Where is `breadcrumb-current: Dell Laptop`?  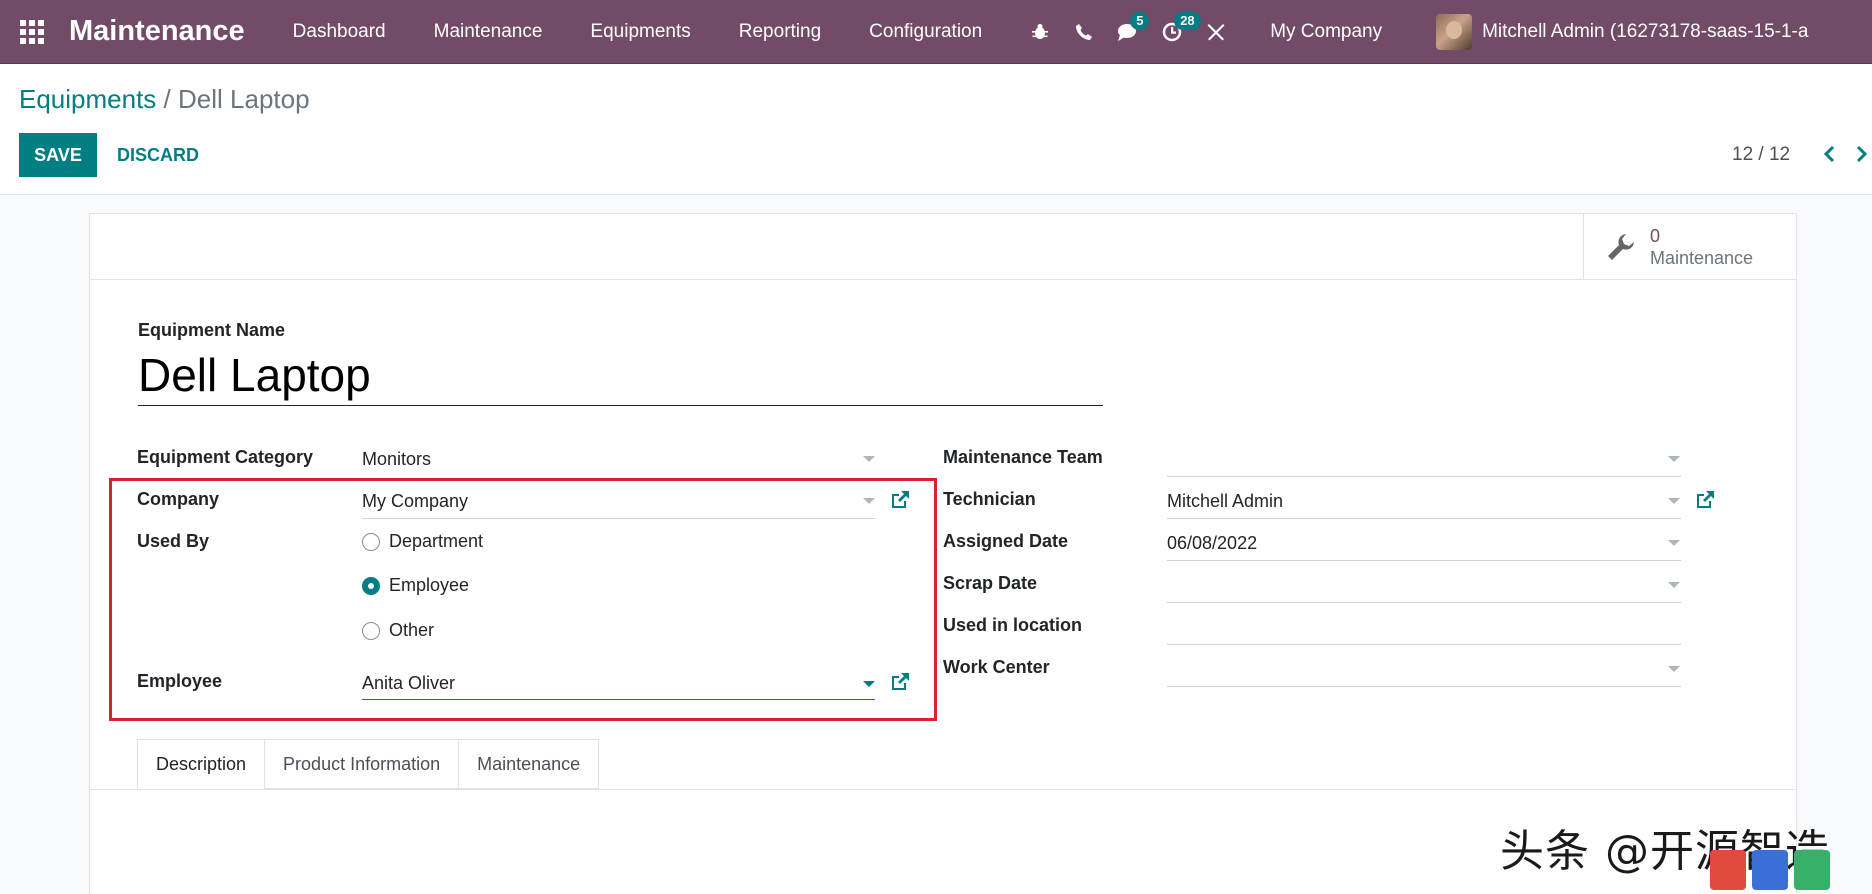
breadcrumb-current: Dell Laptop is located at coordinates (244, 99).